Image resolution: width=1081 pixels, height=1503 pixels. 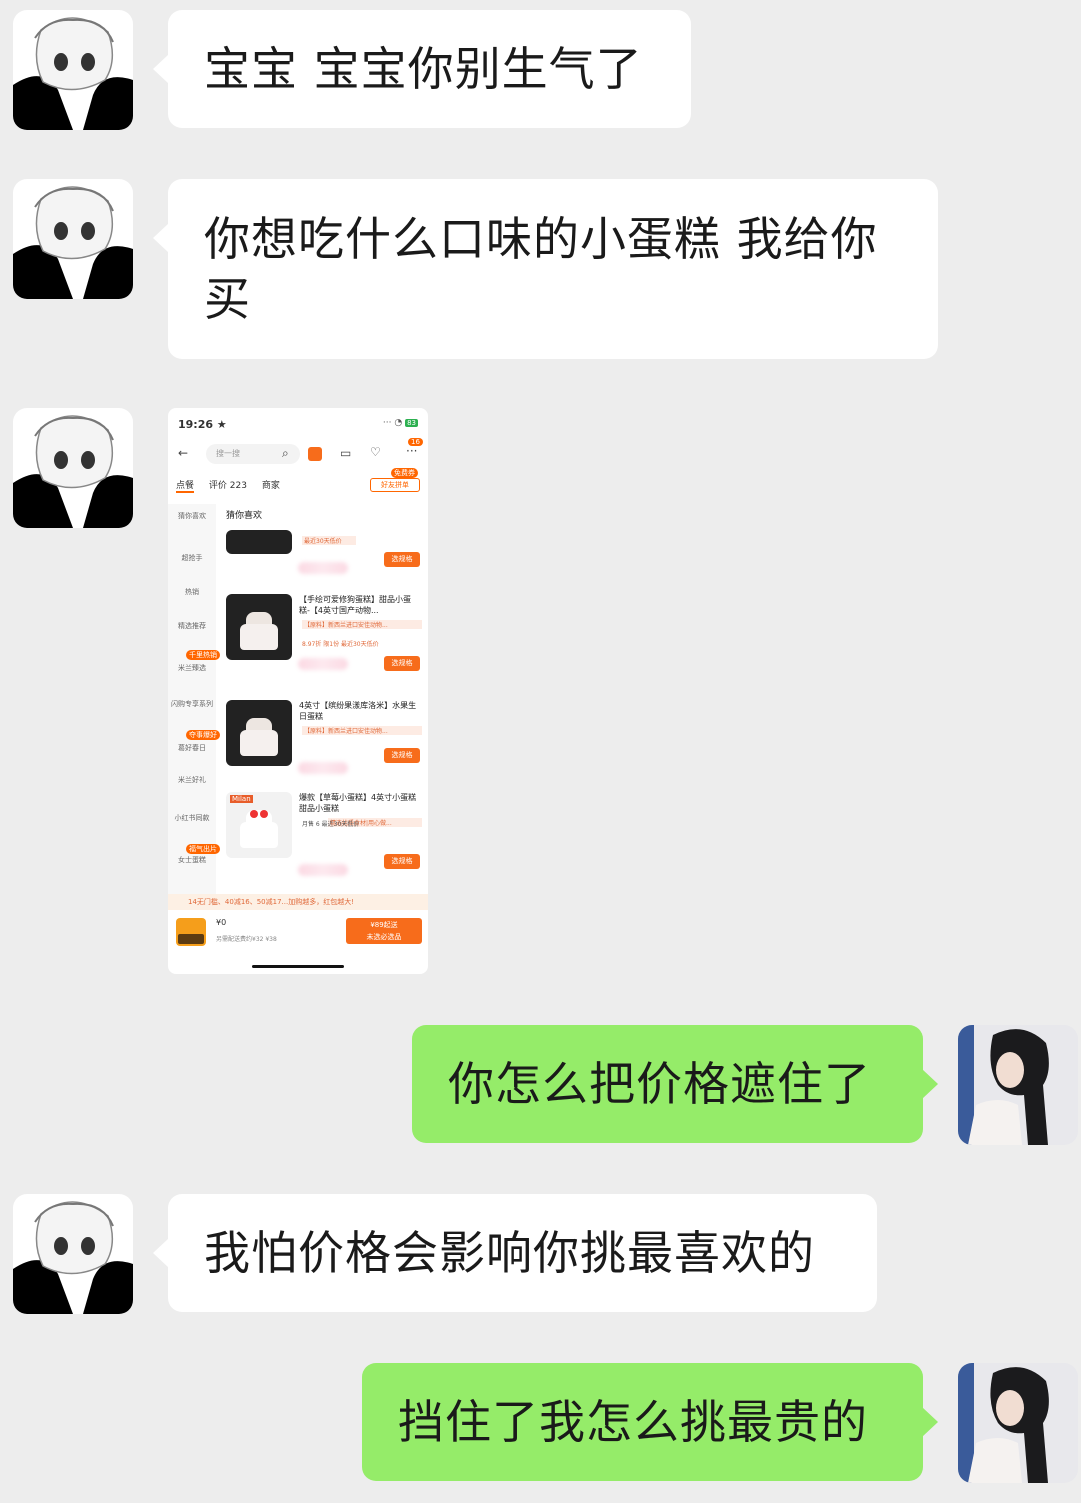 What do you see at coordinates (509, 1253) in the screenshot?
I see `message-text: 我怕价格会影响你挑最喜欢的` at bounding box center [509, 1253].